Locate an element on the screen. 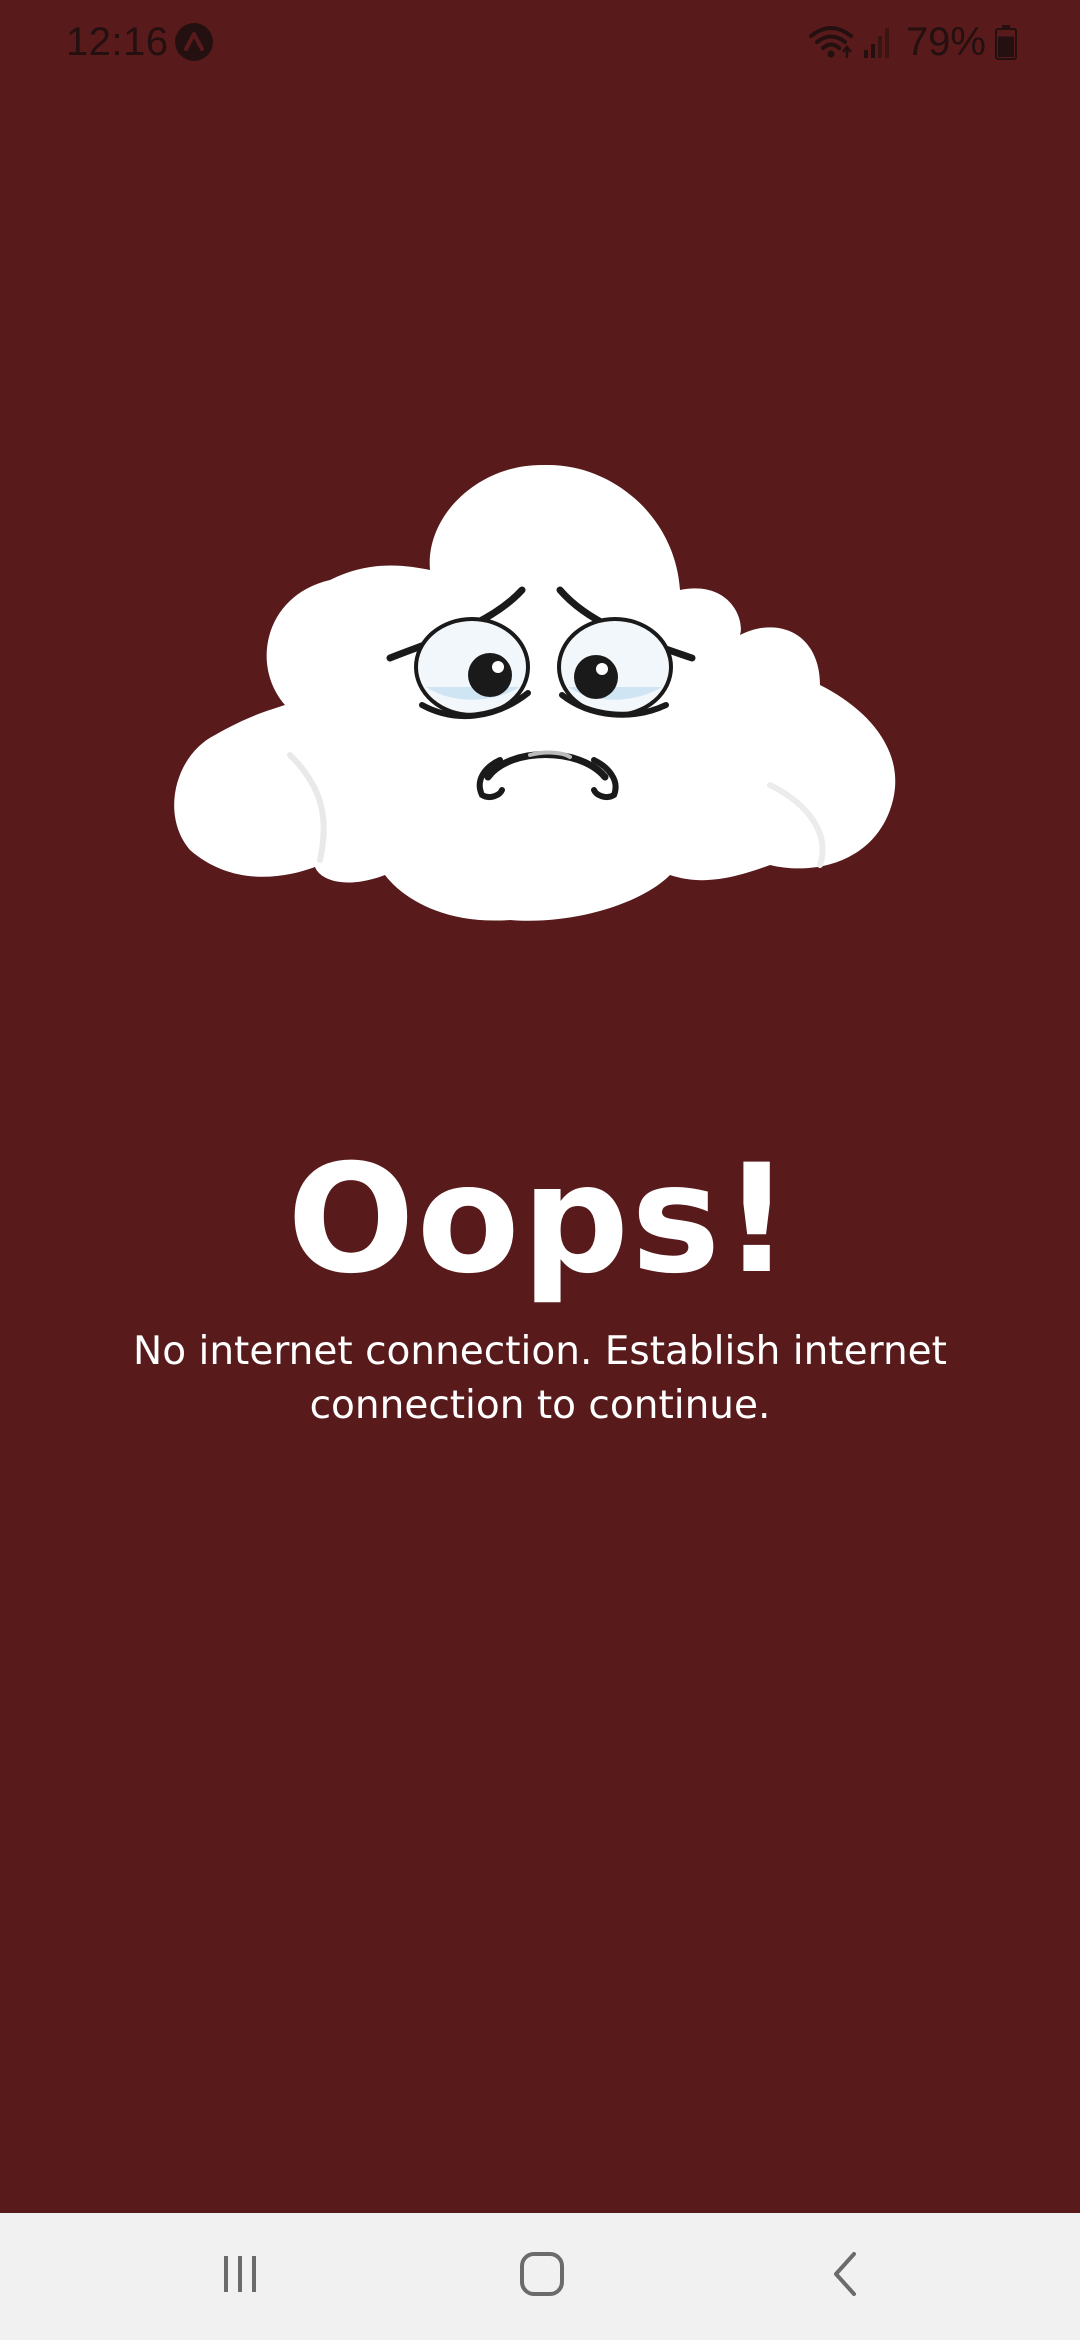 This screenshot has width=1080, height=2340. home-button is located at coordinates (542, 2276).